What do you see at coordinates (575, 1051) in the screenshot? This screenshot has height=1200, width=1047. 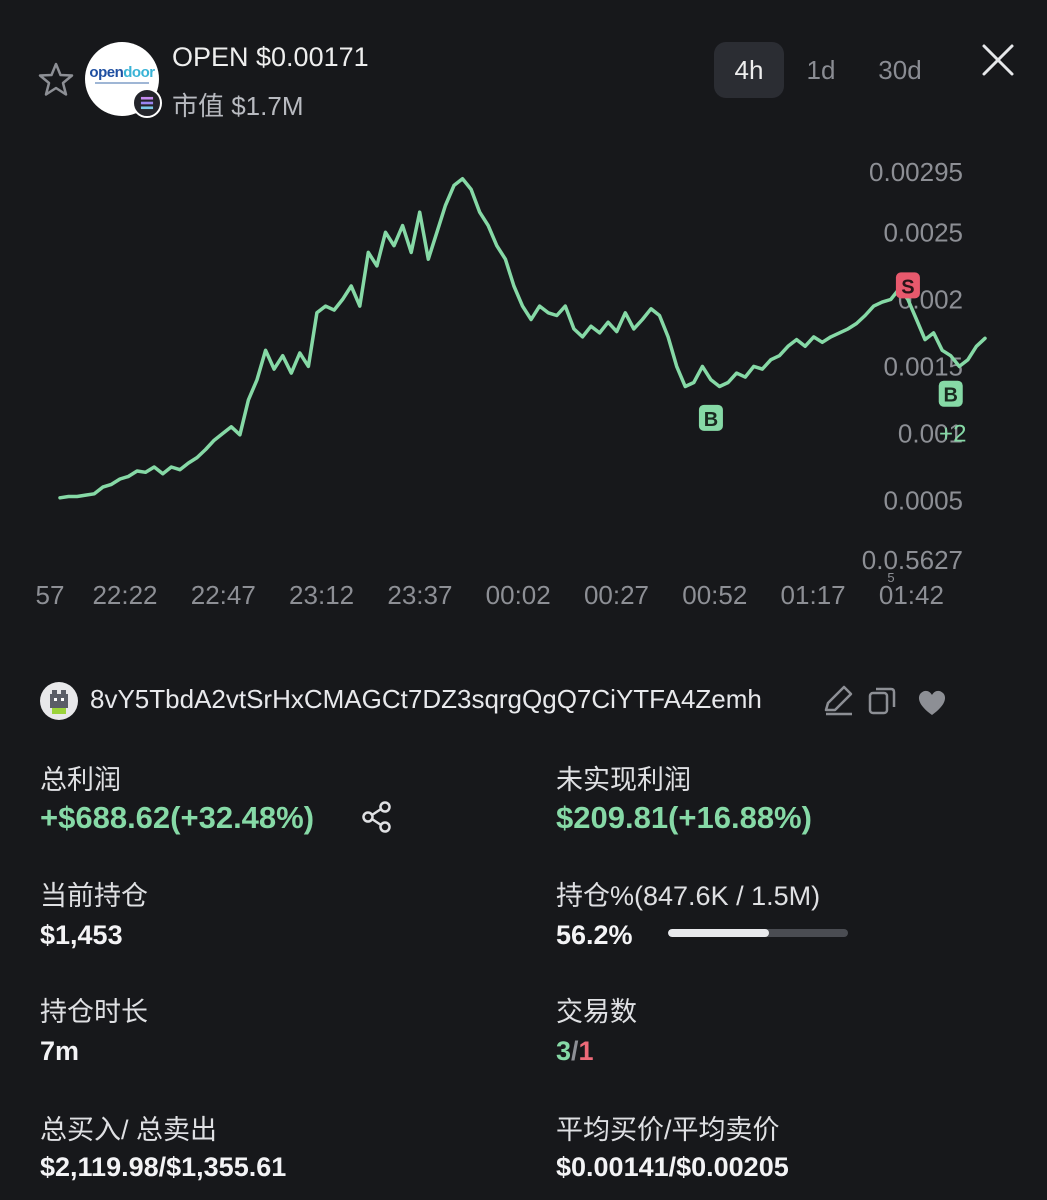 I see `trades-value: 3/1` at bounding box center [575, 1051].